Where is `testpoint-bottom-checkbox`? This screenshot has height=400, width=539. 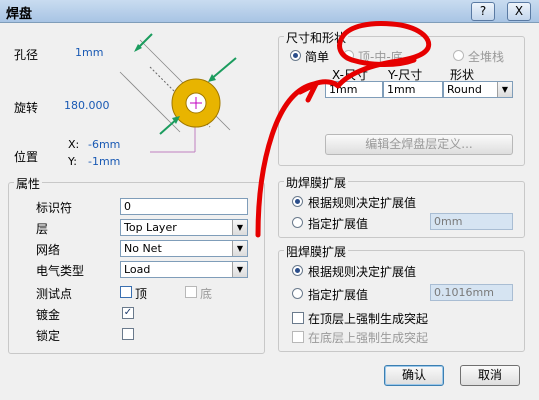 testpoint-bottom-checkbox is located at coordinates (191, 292).